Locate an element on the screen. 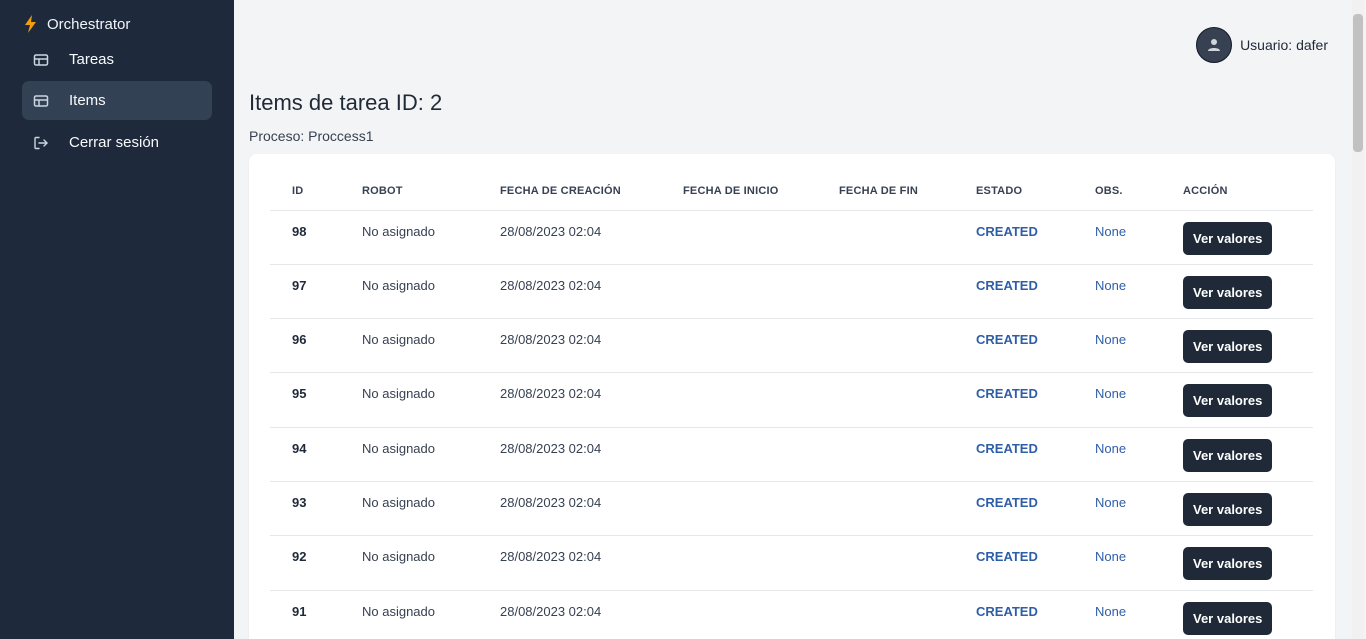 The image size is (1366, 639). cell-id: 91 is located at coordinates (305, 614).